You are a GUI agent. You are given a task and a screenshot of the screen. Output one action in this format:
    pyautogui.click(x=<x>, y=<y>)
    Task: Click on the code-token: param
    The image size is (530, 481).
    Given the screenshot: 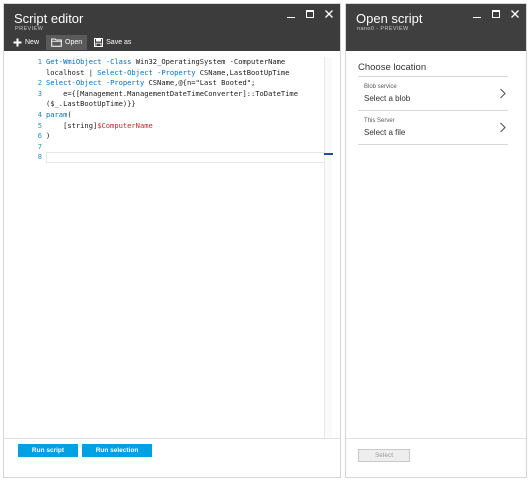 What is the action you would take?
    pyautogui.click(x=57, y=114)
    